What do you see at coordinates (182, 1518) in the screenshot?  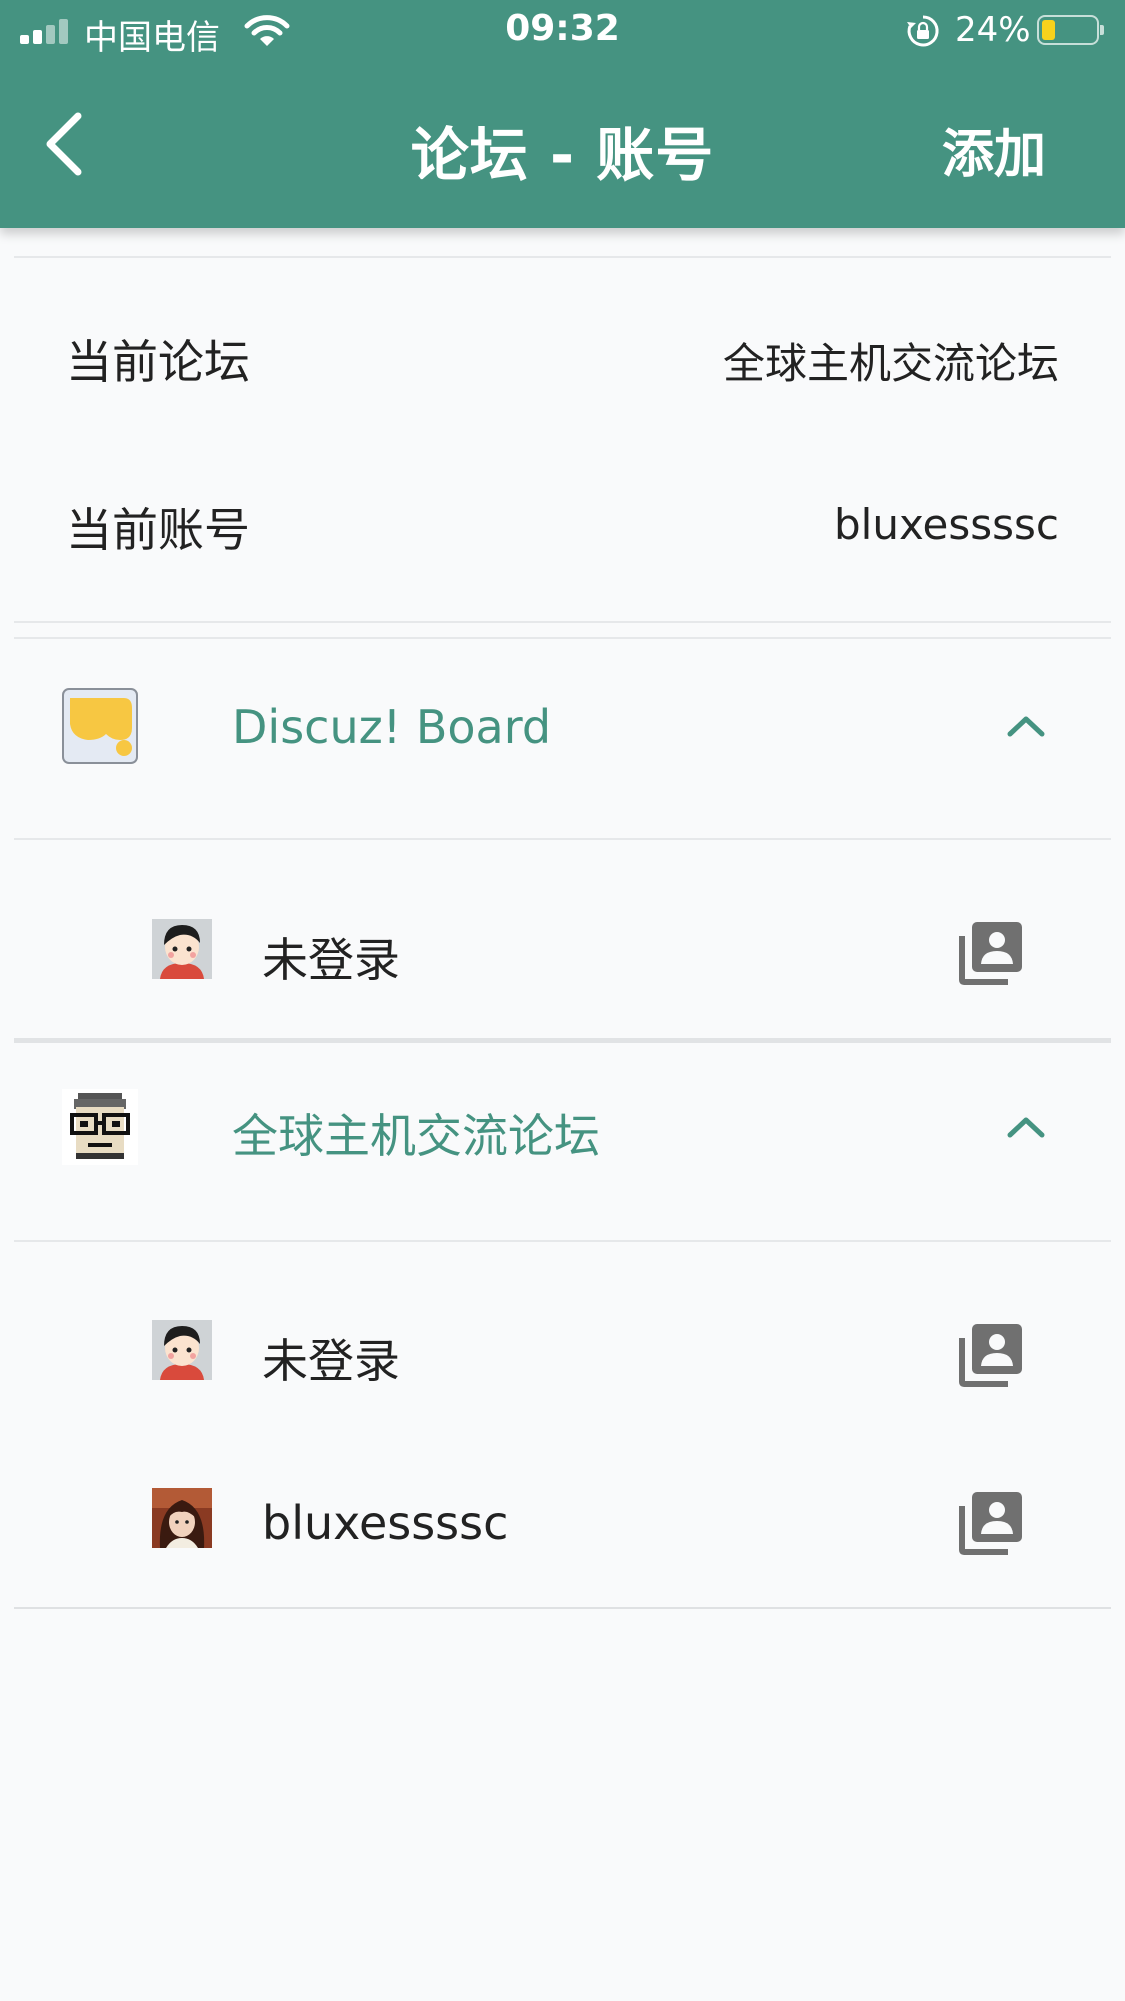 I see `user-photo-avatar` at bounding box center [182, 1518].